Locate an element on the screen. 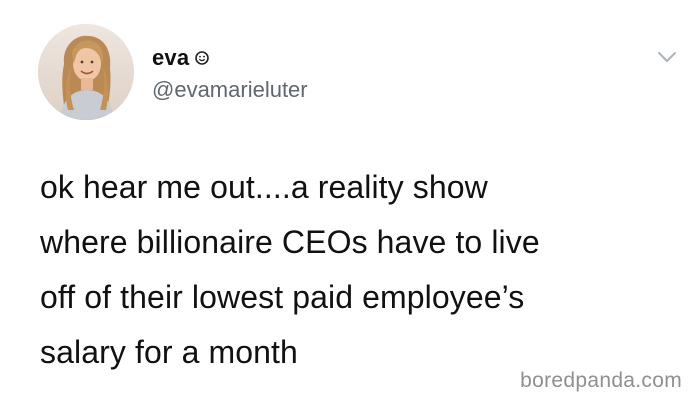 This screenshot has width=700, height=407. user-handle: @evamarieluter is located at coordinates (230, 90).